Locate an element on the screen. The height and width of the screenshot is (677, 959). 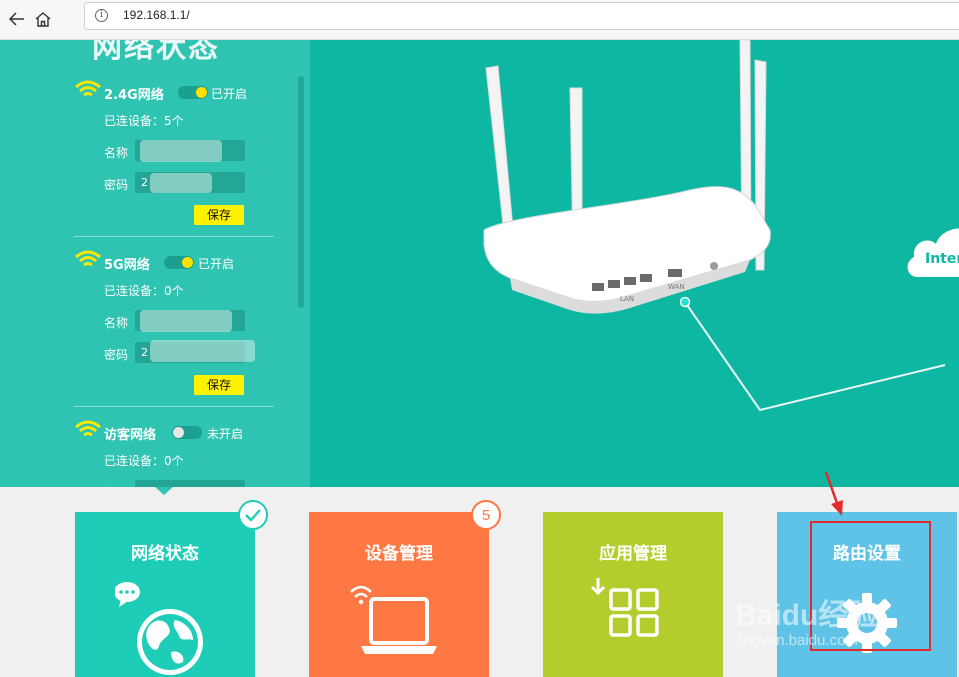
ssid-input is located at coordinates (190, 483).